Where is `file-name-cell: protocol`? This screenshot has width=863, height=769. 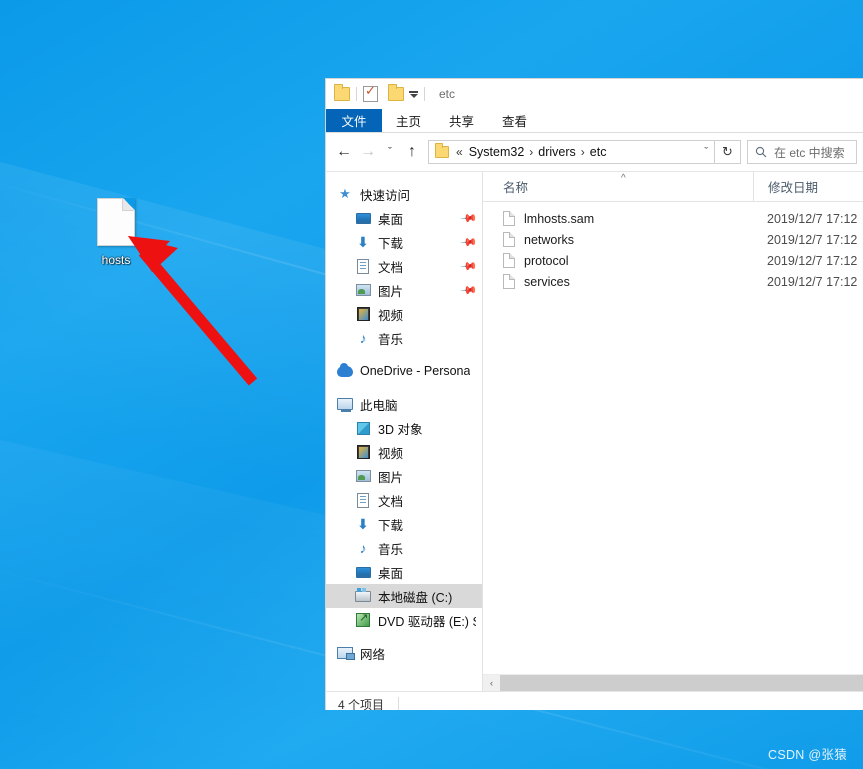 file-name-cell: protocol is located at coordinates (618, 260).